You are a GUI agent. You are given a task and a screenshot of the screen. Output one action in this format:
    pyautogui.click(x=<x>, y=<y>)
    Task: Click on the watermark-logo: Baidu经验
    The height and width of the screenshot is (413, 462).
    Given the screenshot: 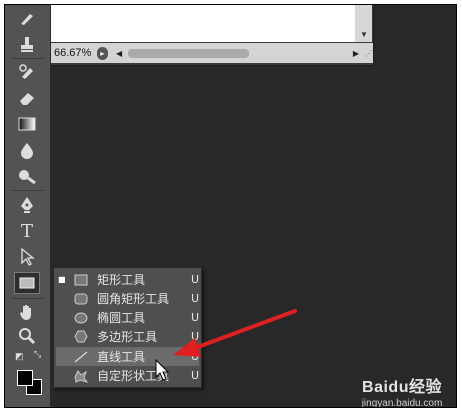 What is the action you would take?
    pyautogui.click(x=402, y=387)
    